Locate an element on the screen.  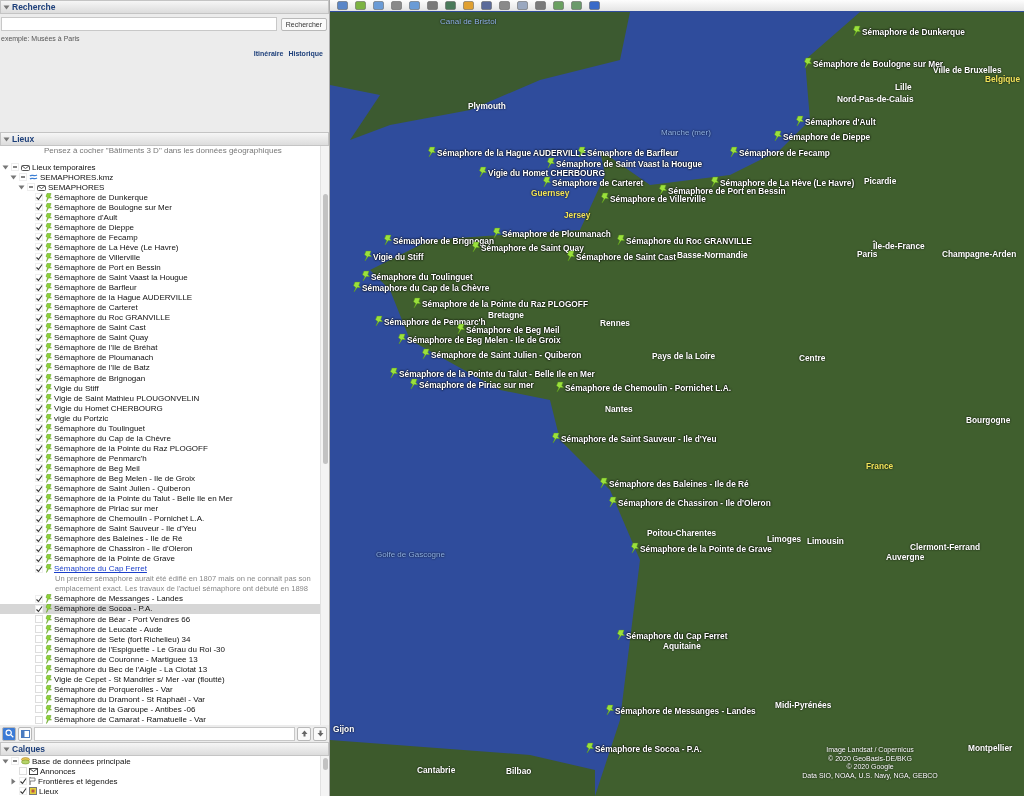
placemark-label: Sémaphore de Fecamp is located at coordinates (784, 152).